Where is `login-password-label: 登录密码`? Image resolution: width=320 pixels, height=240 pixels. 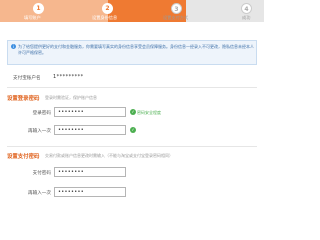 login-password-label: 登录密码 is located at coordinates (41, 113).